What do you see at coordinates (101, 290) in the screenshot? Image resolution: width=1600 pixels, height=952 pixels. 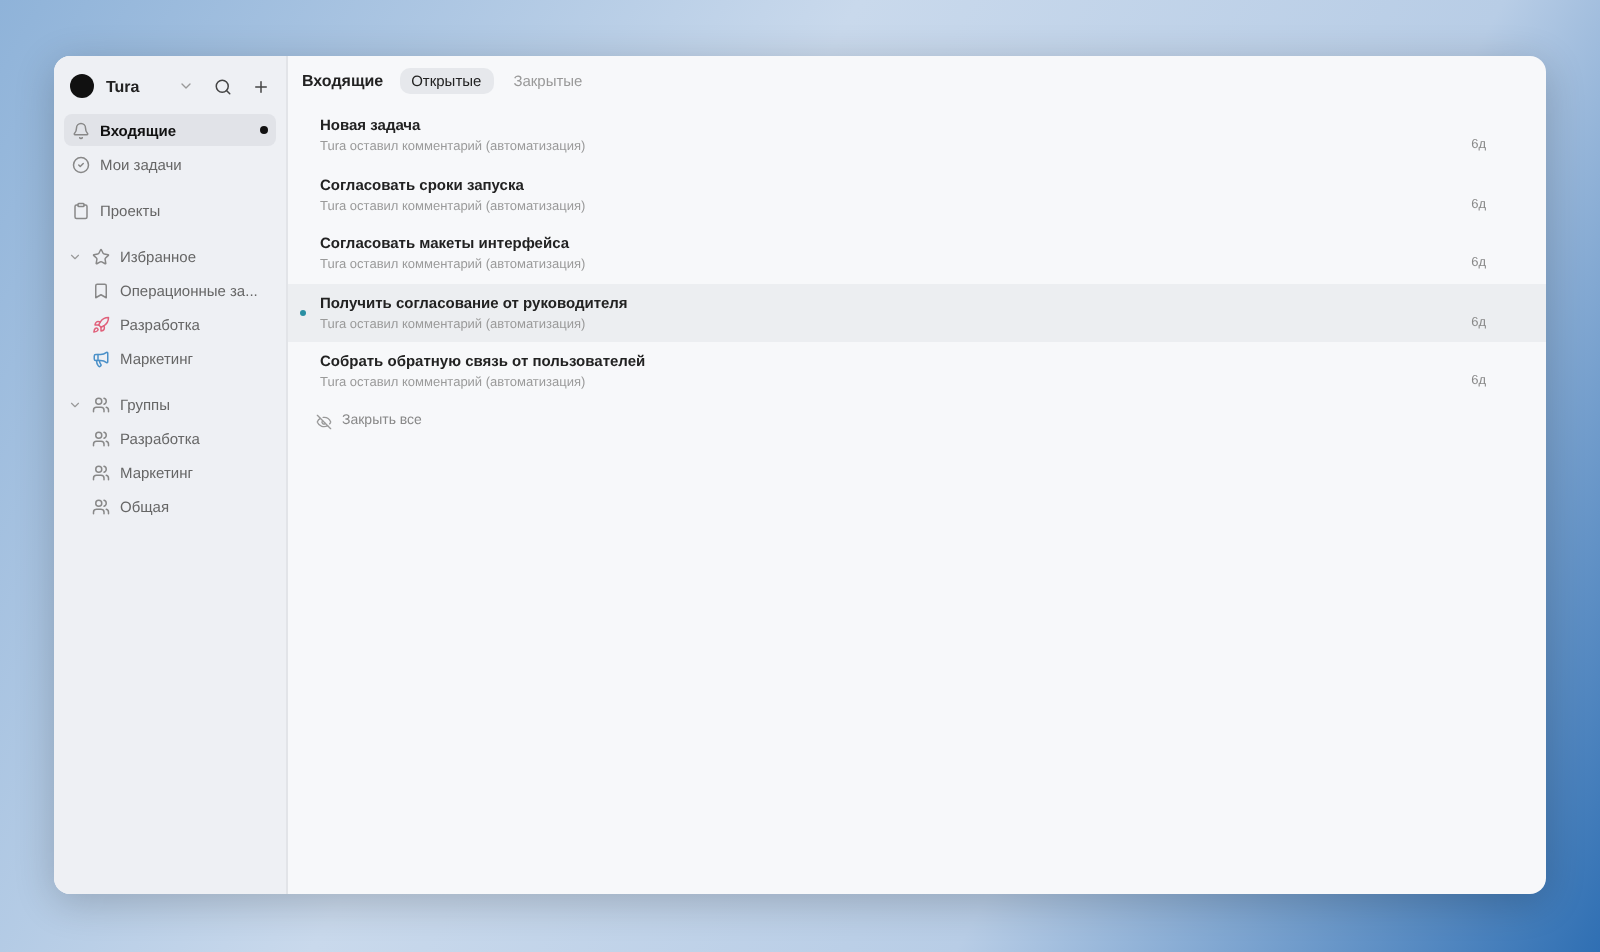 I see `bookmark-icon` at bounding box center [101, 290].